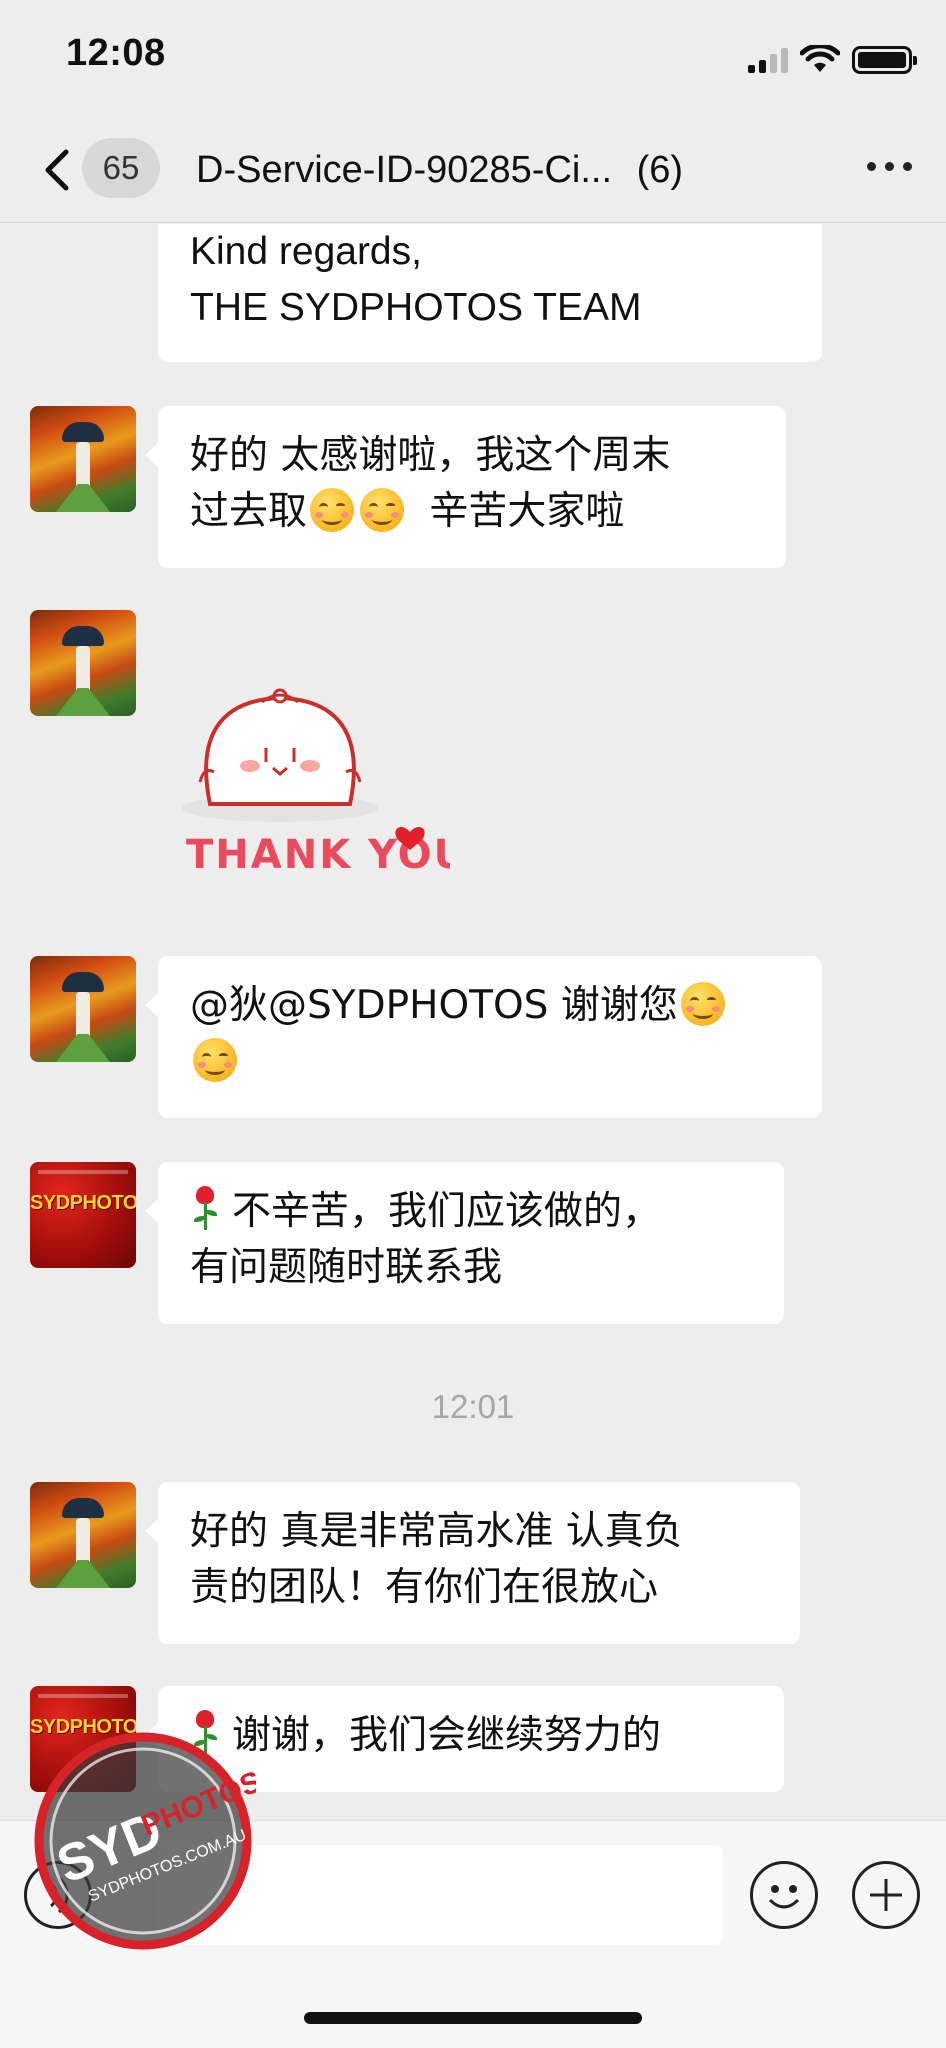 The image size is (946, 2048). Describe the element at coordinates (61, 170) in the screenshot. I see `back-arrow-icon` at that location.